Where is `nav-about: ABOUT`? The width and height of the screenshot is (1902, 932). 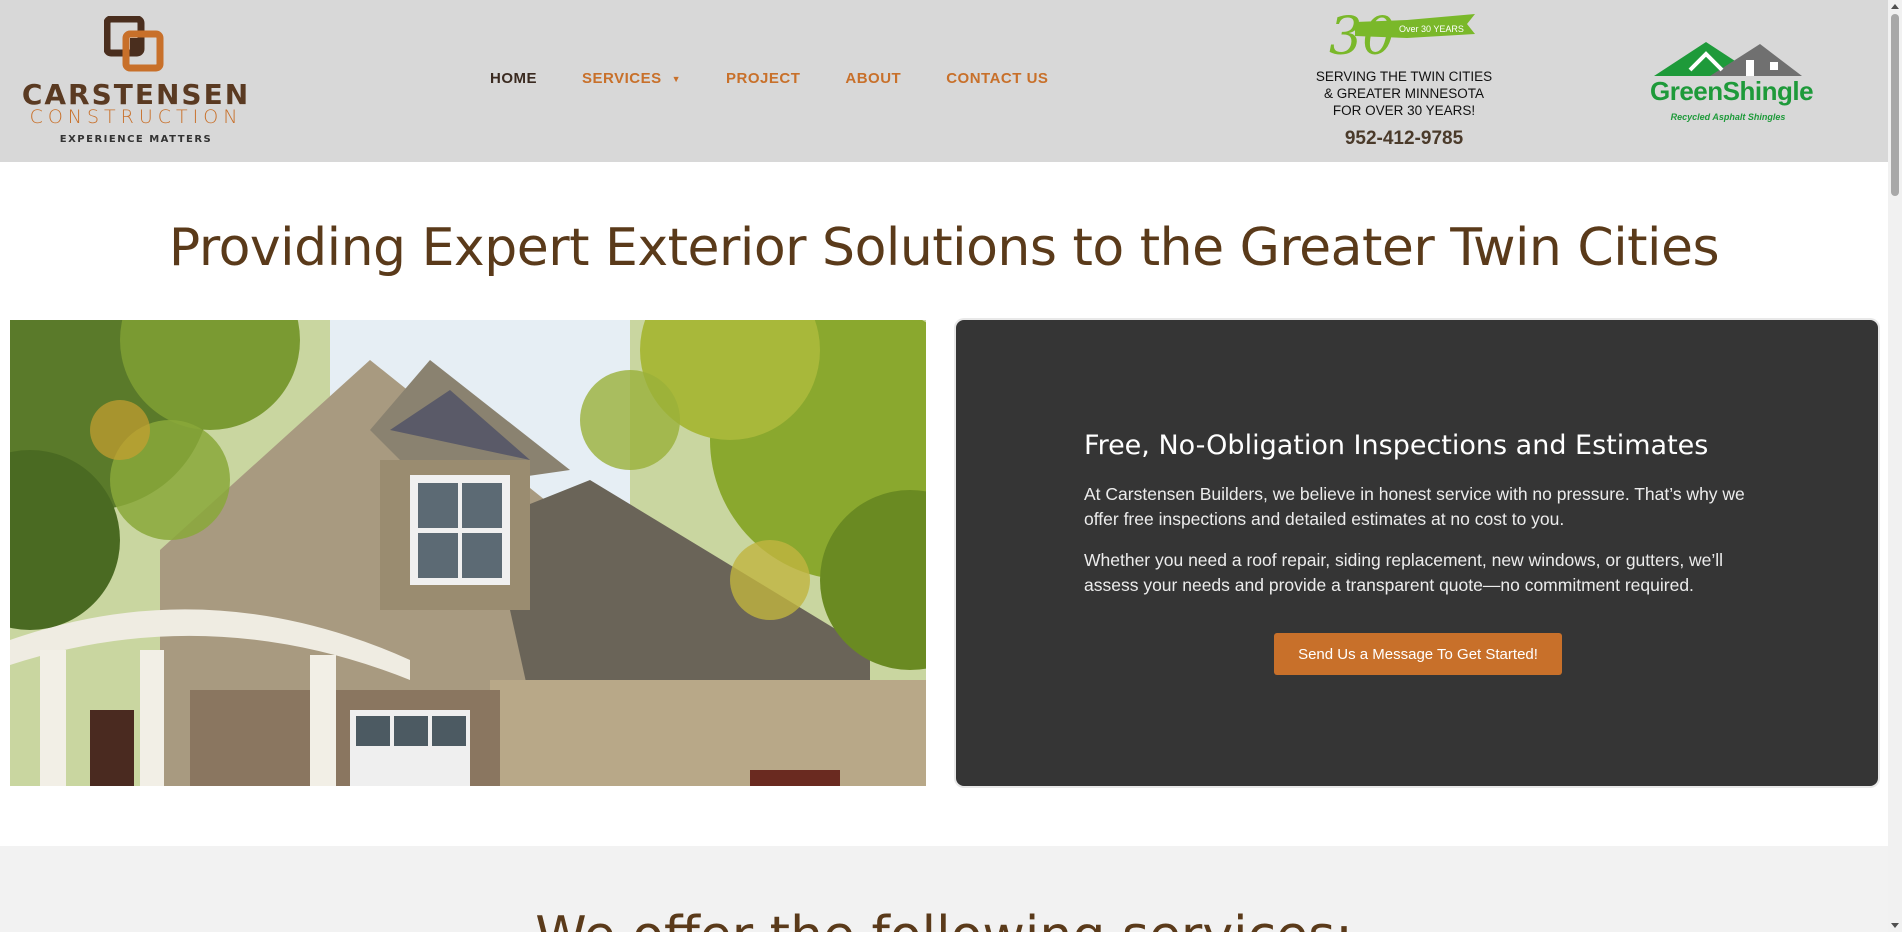 nav-about: ABOUT is located at coordinates (873, 78).